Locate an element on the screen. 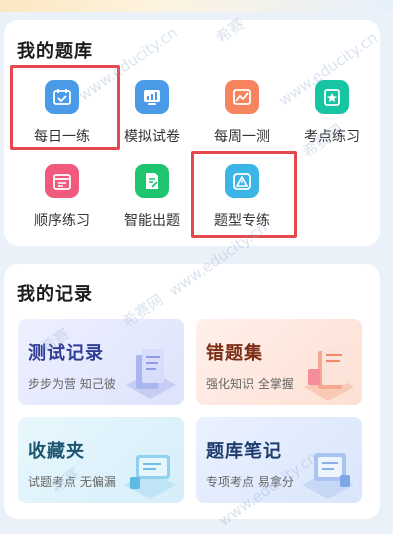  favorites-card: 收藏夹 试题考点 无偏漏 is located at coordinates (101, 460).